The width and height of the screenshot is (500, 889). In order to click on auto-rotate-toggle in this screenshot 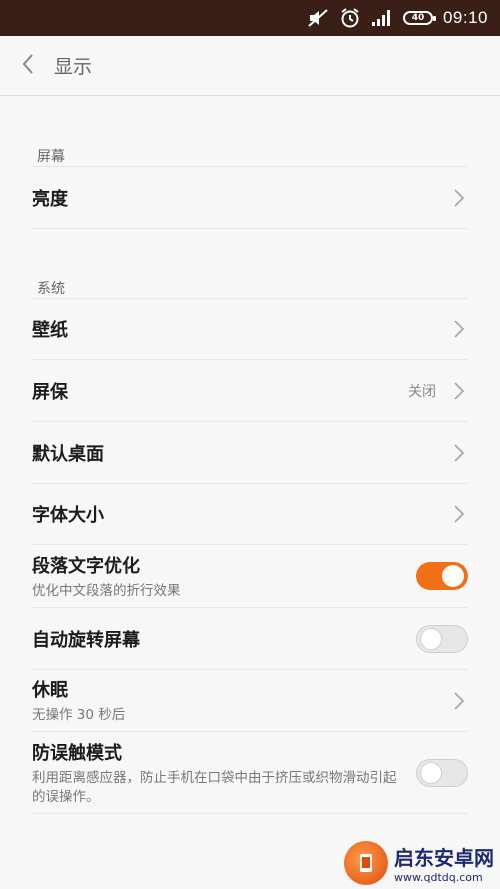, I will do `click(442, 638)`.